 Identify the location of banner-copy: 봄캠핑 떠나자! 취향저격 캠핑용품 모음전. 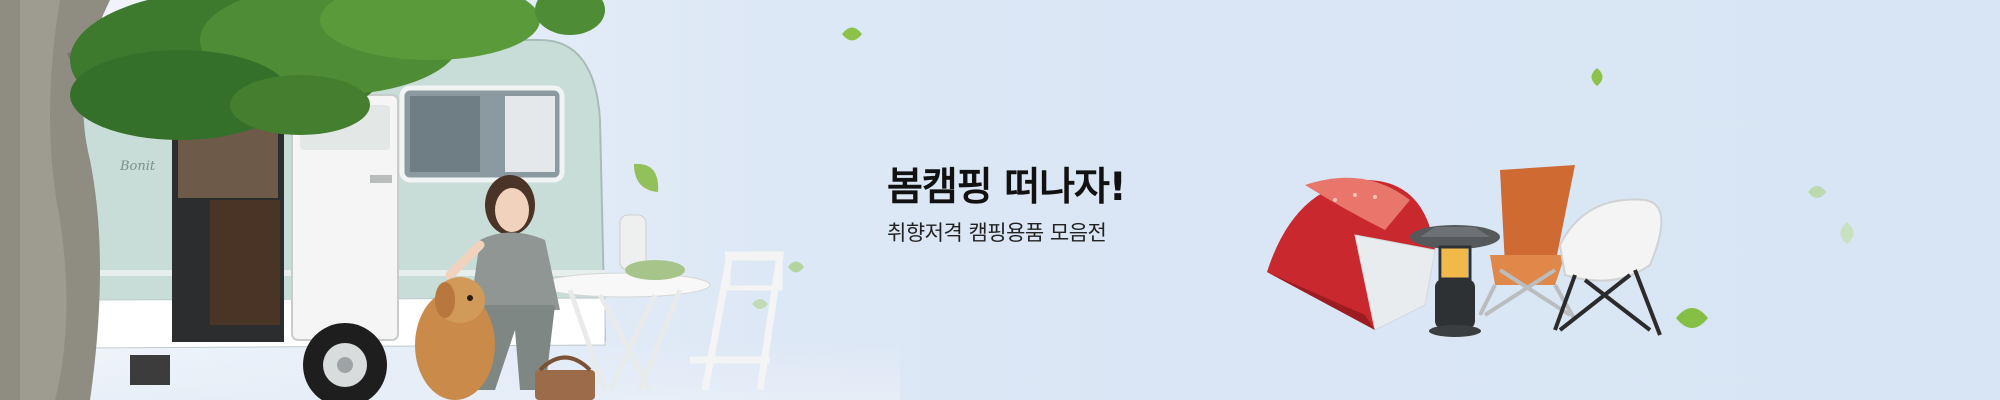
(1007, 205).